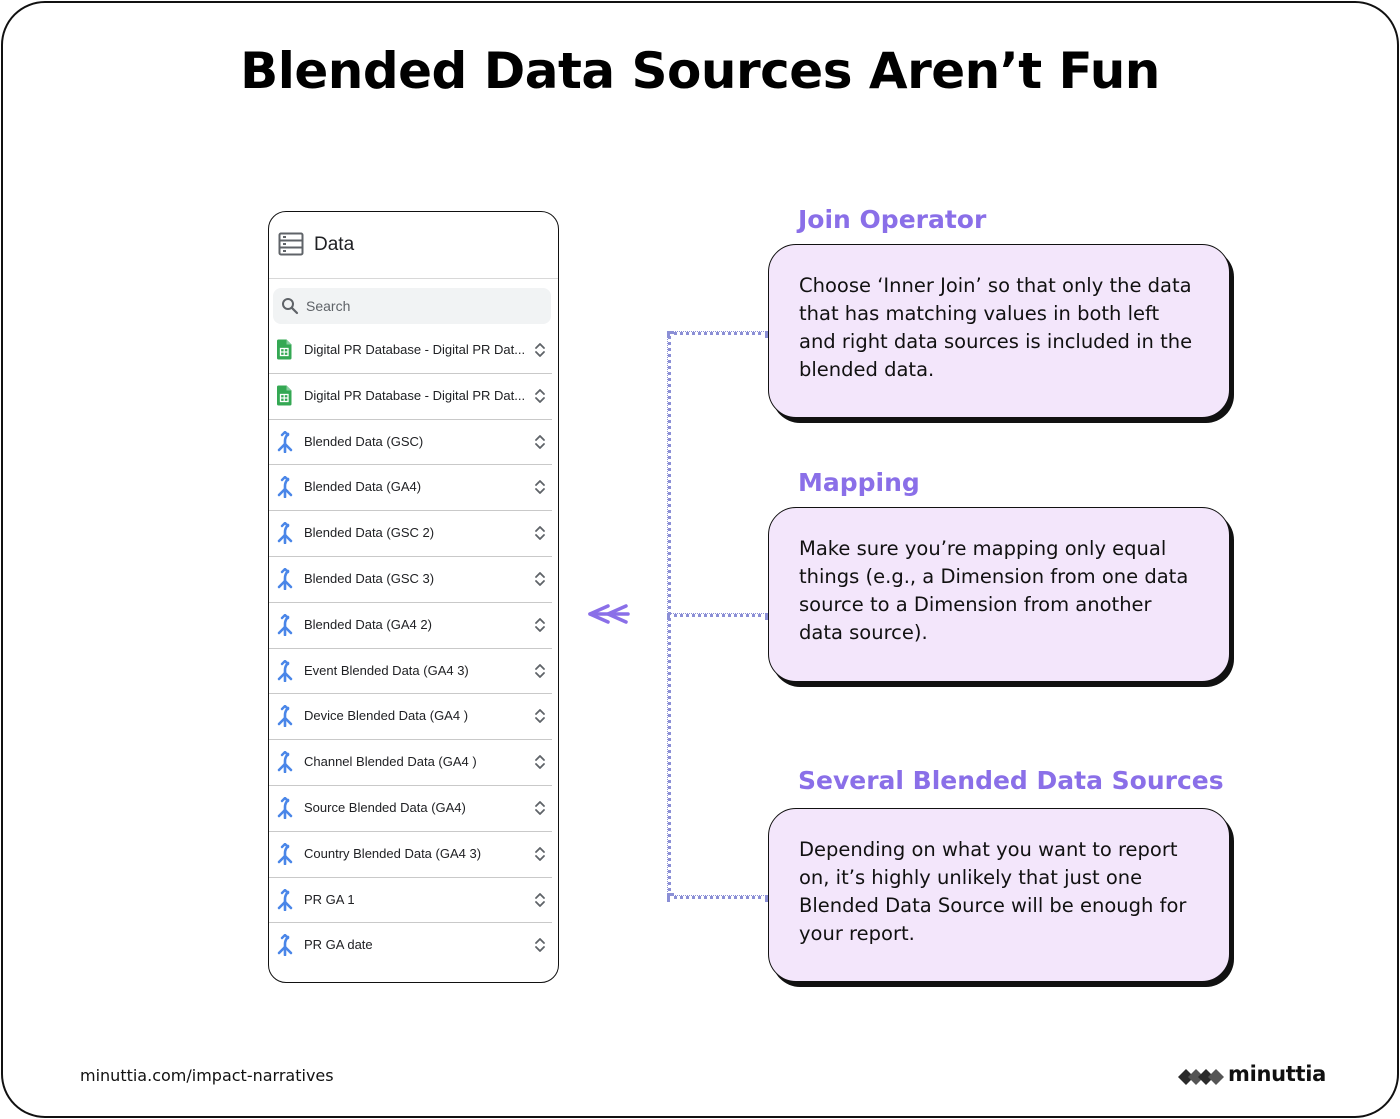 This screenshot has height=1119, width=1400. I want to click on list-item: Blended Data (GA4 2), so click(410, 626).